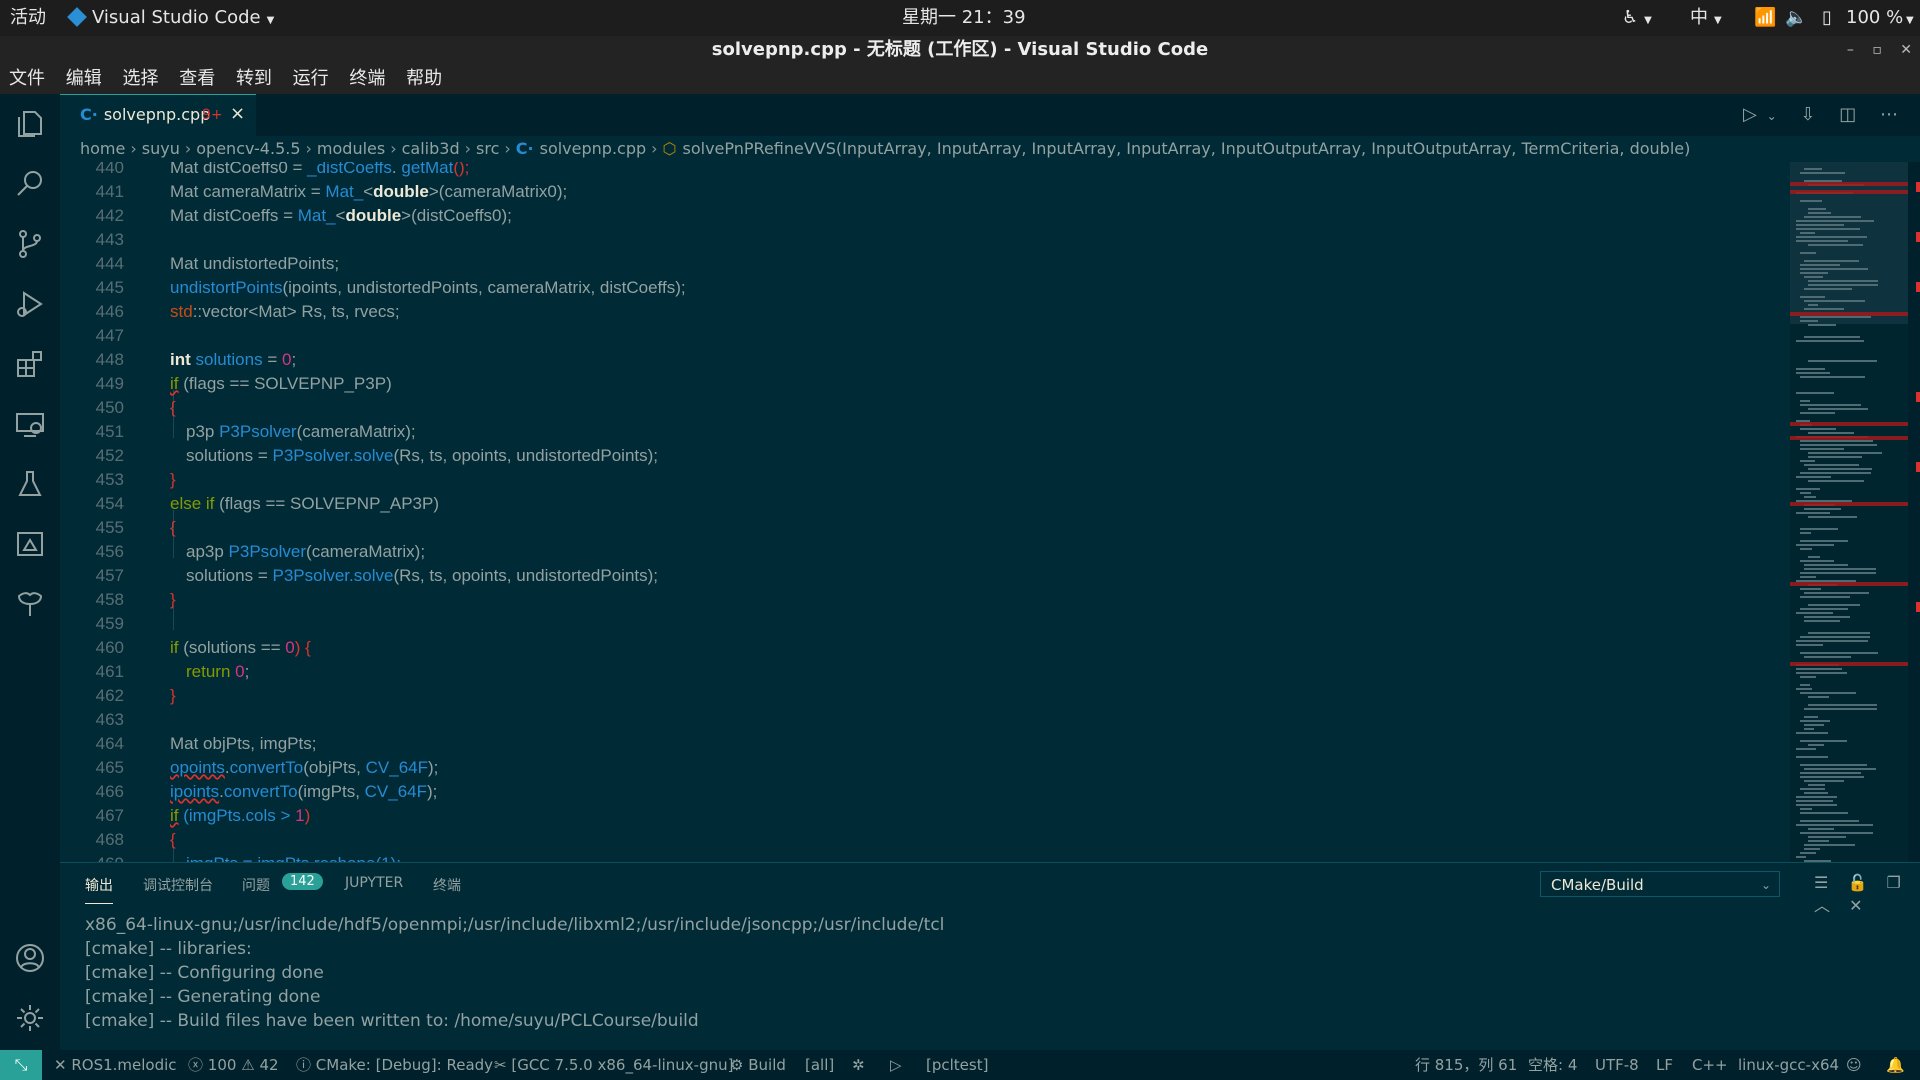  I want to click on battery-icon: ▯, so click(1827, 18).